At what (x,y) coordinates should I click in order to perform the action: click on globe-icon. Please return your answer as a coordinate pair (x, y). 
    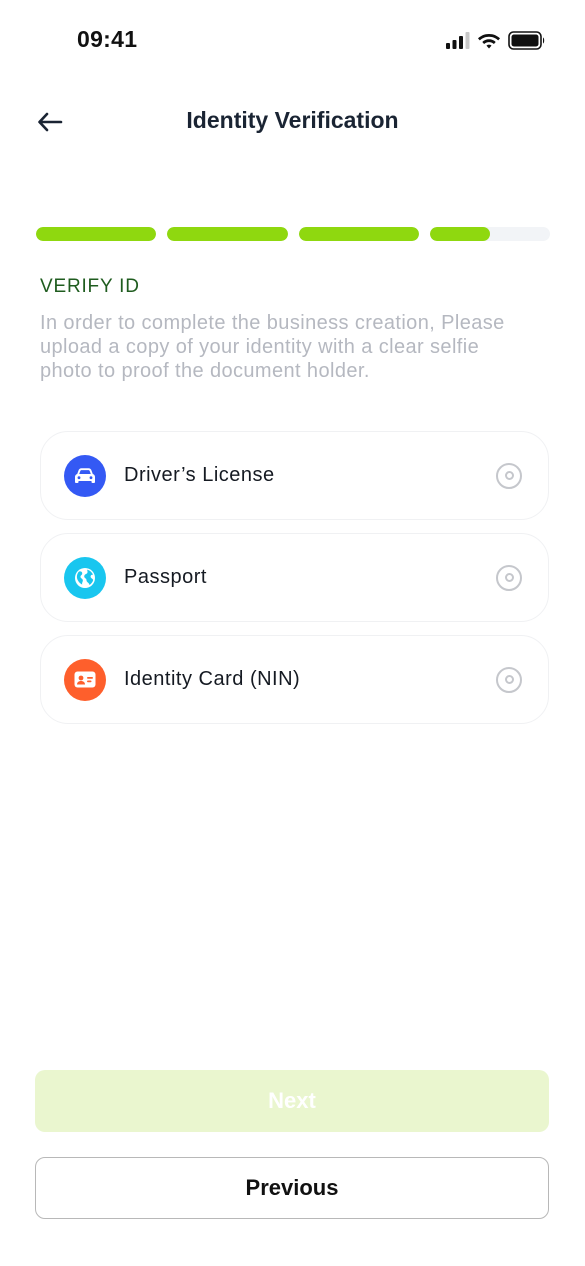
    Looking at the image, I should click on (85, 577).